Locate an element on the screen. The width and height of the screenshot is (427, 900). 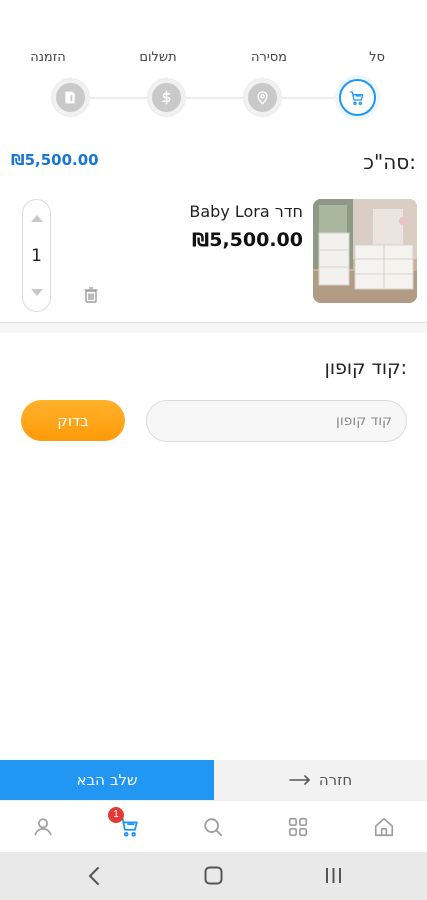
recents-icon is located at coordinates (333, 875).